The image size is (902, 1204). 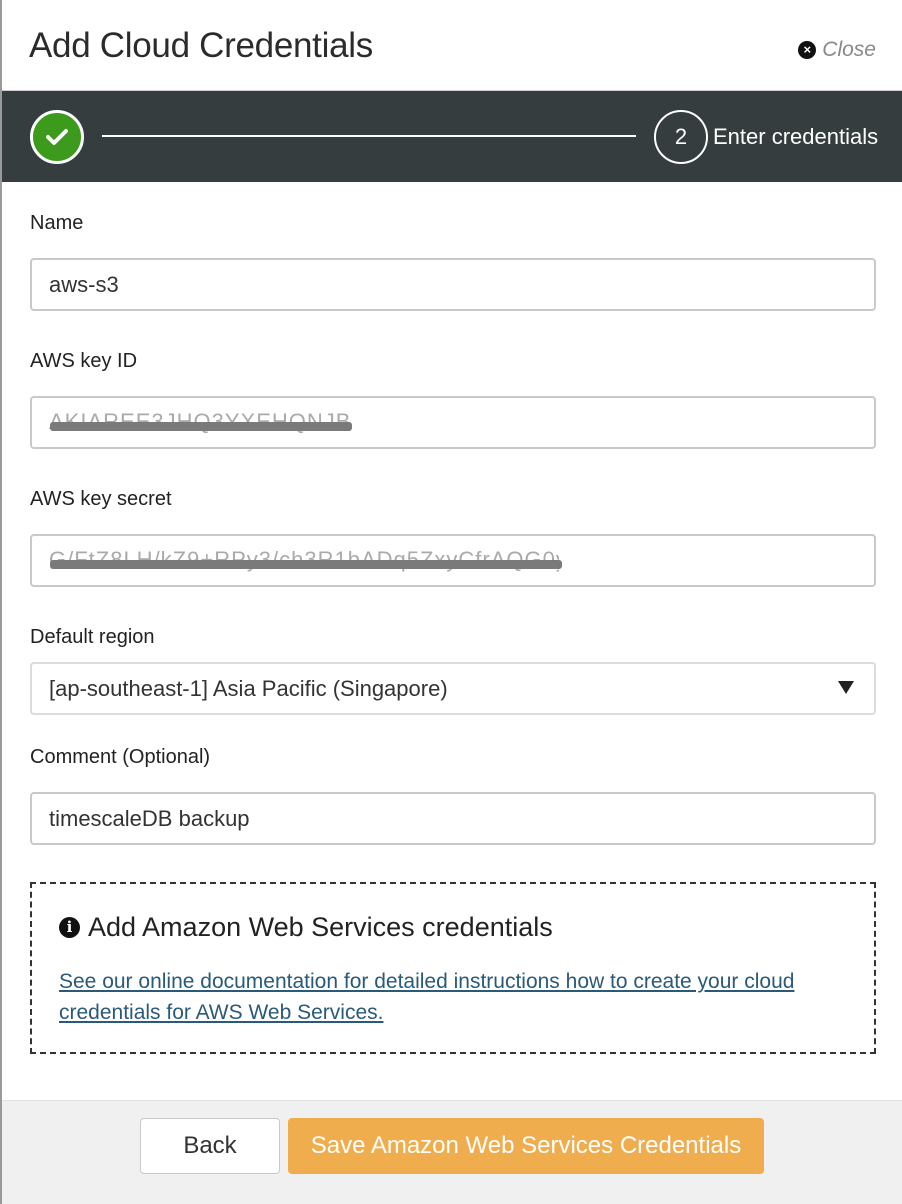 I want to click on comment-input: timescaleDB backup, so click(x=453, y=818).